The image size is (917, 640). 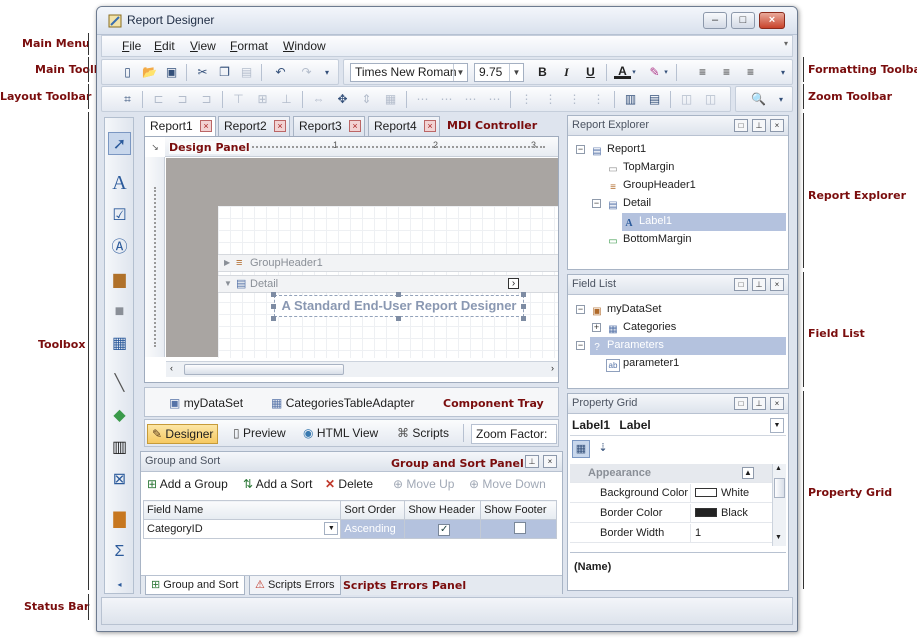 I want to click on property-row: Border Color Black, so click(x=673, y=513).